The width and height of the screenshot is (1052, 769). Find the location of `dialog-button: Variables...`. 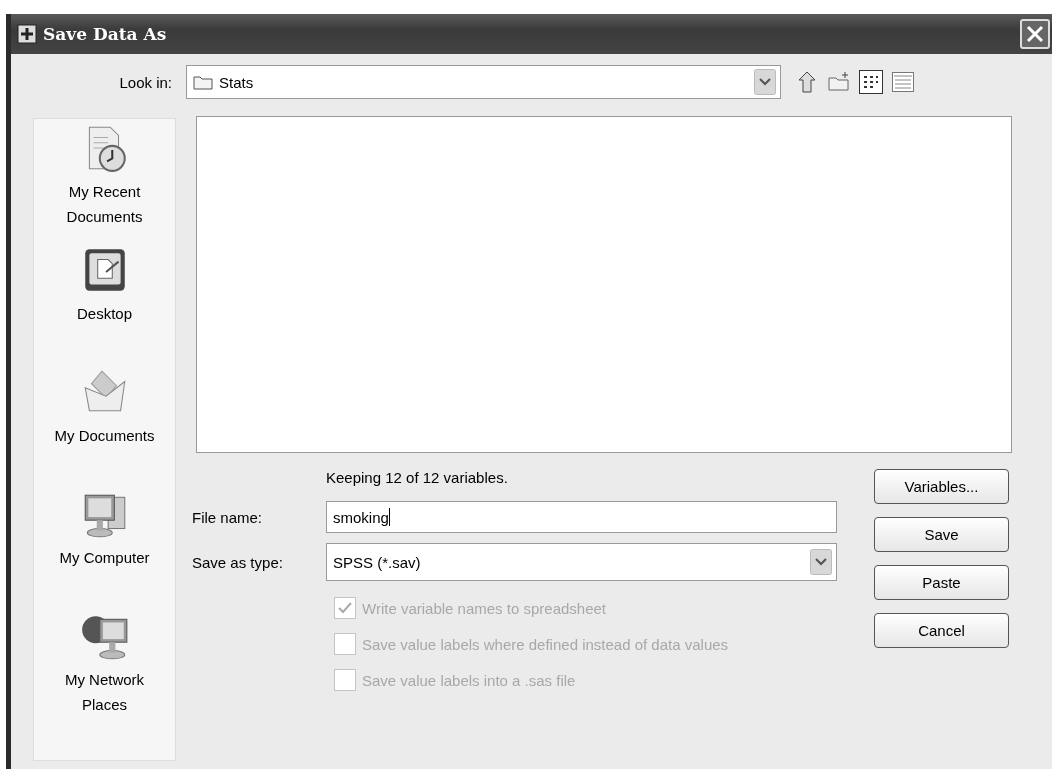

dialog-button: Variables... is located at coordinates (941, 486).